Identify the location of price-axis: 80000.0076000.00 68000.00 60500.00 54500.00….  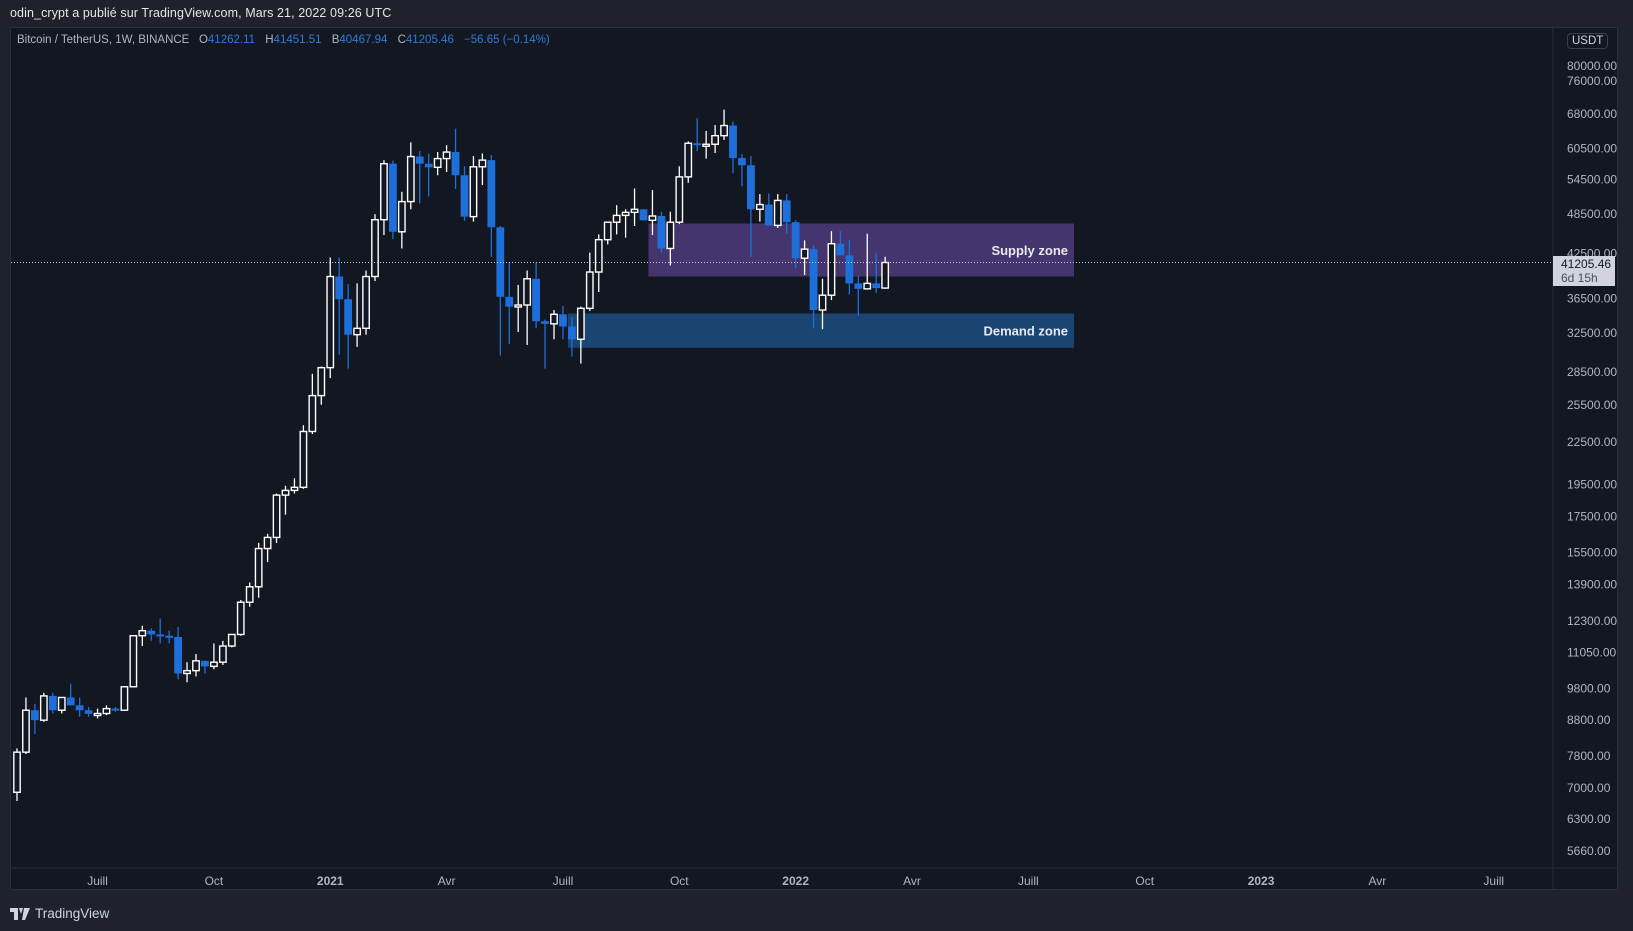
(1592, 458).